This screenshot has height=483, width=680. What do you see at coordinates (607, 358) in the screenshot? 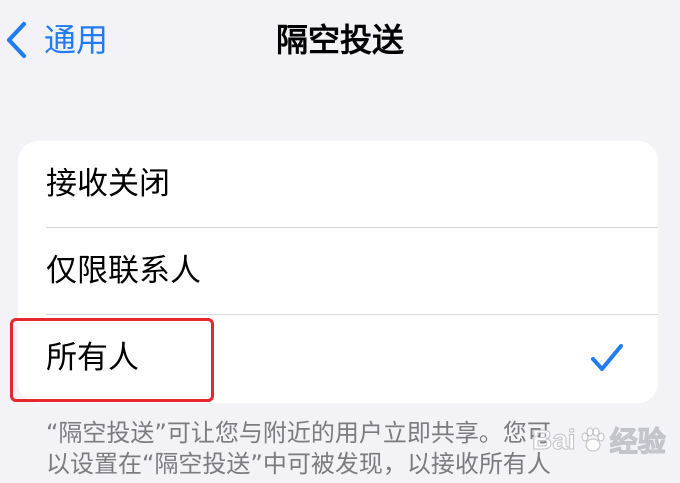
I see `checkmark-icon` at bounding box center [607, 358].